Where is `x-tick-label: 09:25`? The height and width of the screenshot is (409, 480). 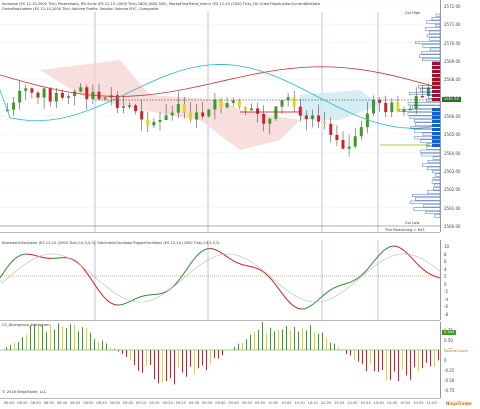
x-tick-label: 09:25 is located at coordinates (180, 403).